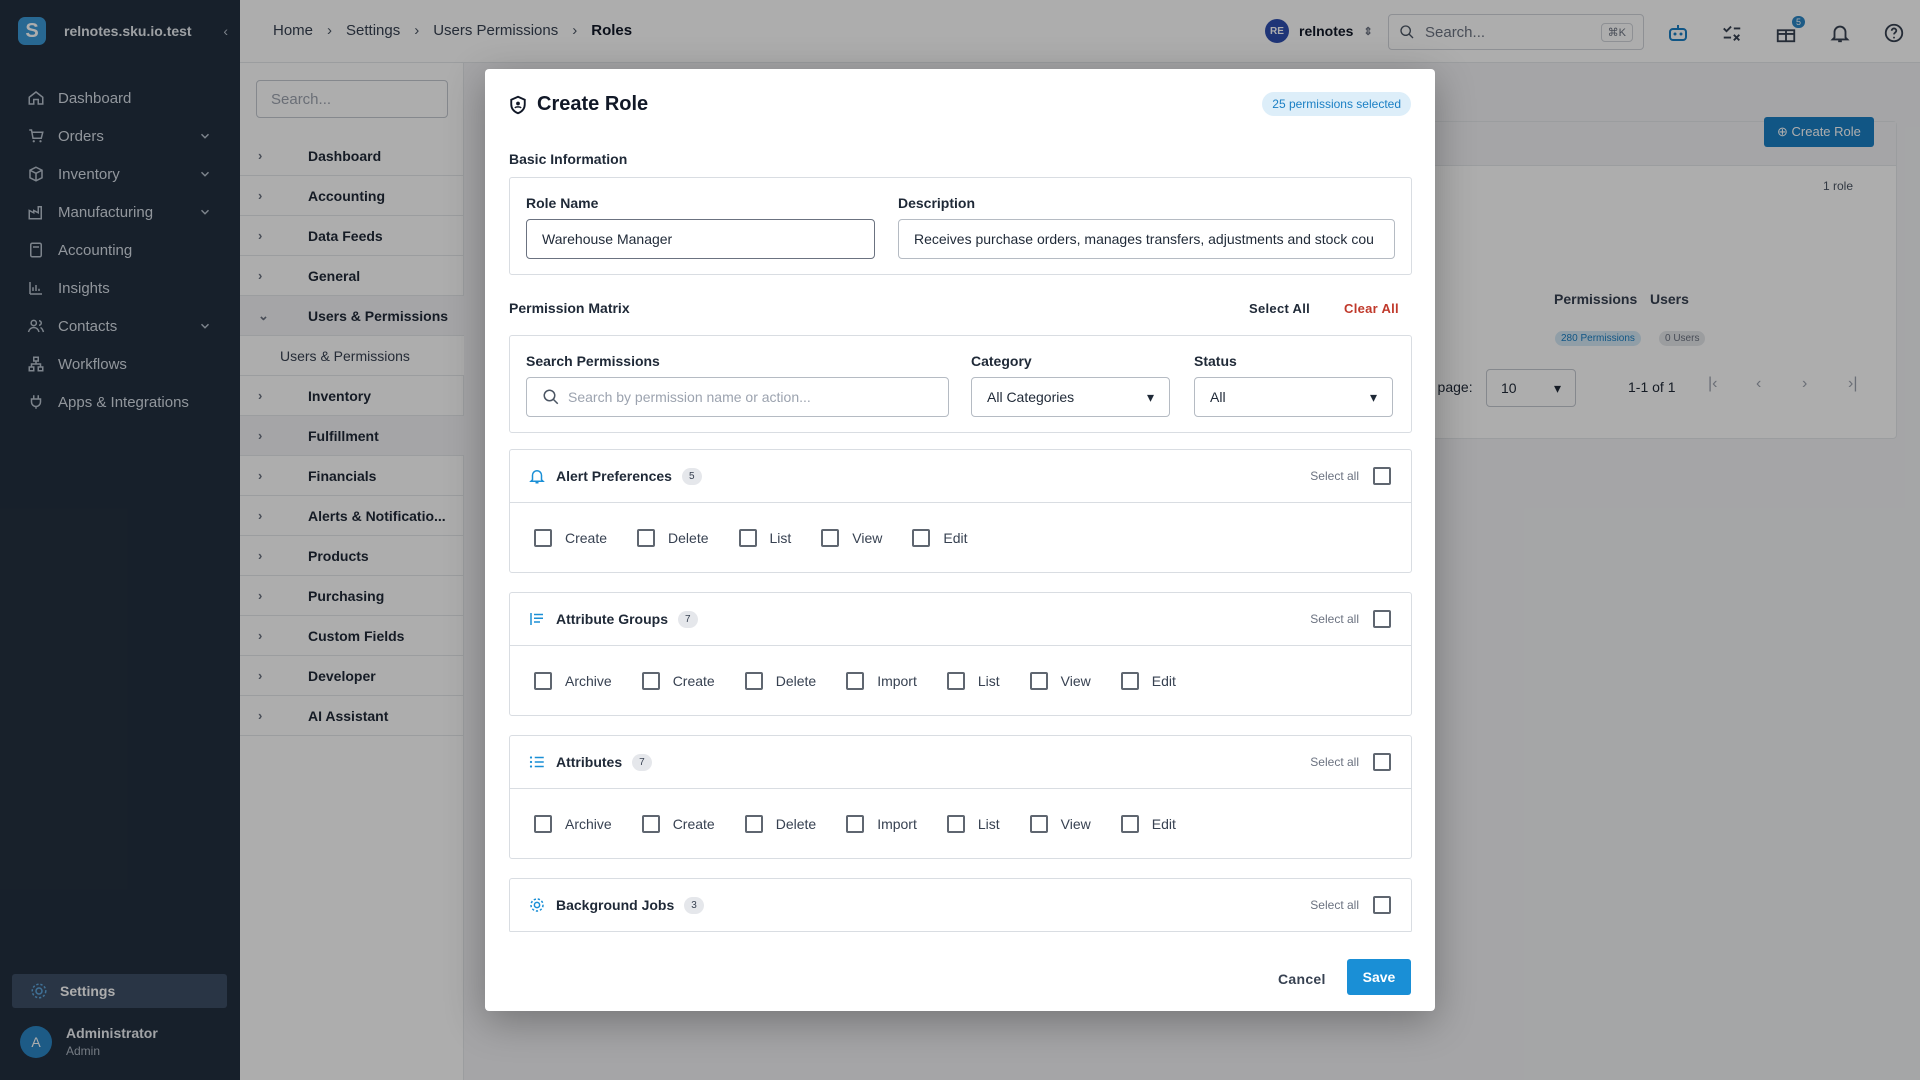 The image size is (1920, 1080). What do you see at coordinates (614, 476) in the screenshot?
I see `permission-group-name: Alert Preferences` at bounding box center [614, 476].